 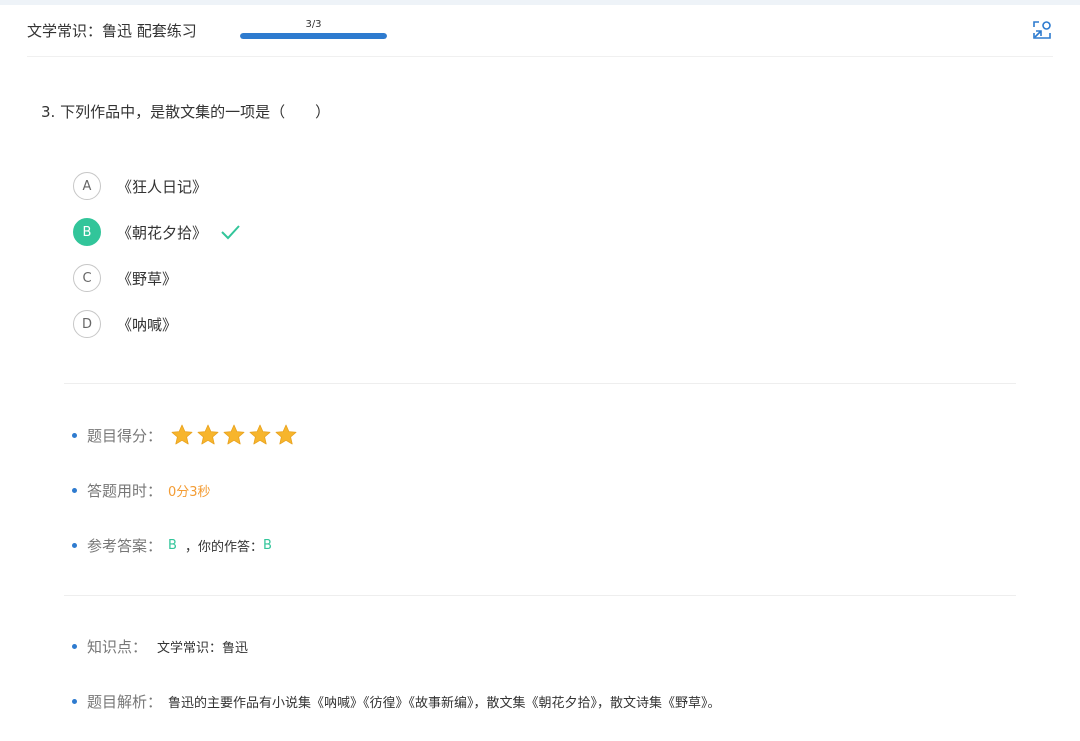 I want to click on progress-track, so click(x=313, y=36).